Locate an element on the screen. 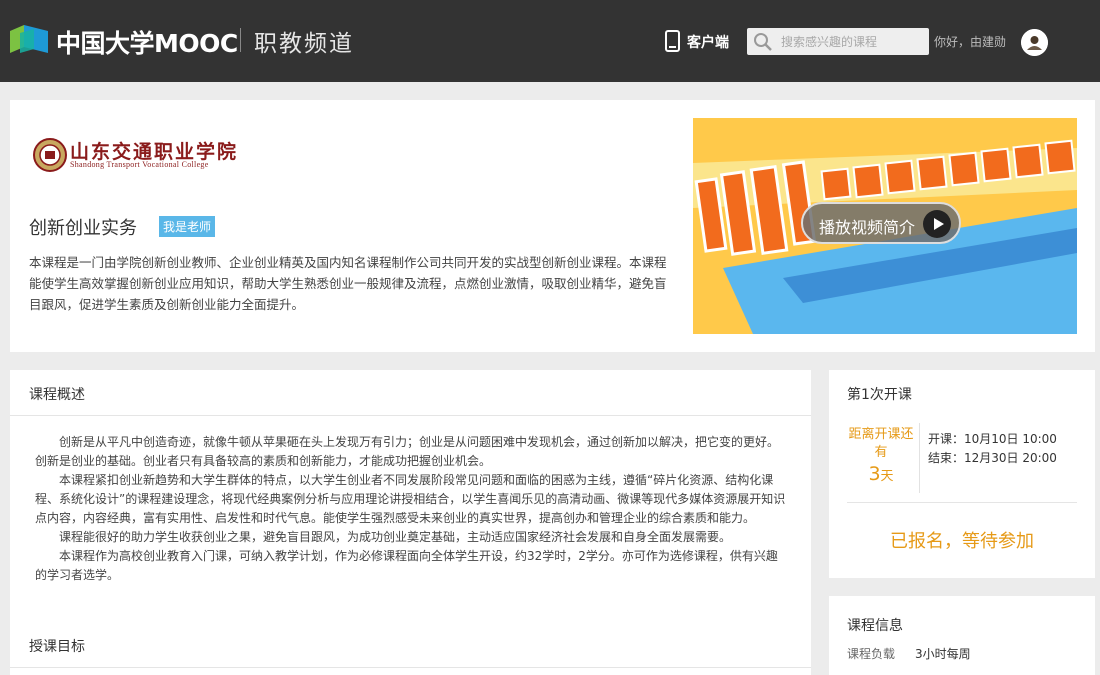 This screenshot has width=1100, height=675. channel-title: 职教频道 is located at coordinates (304, 41).